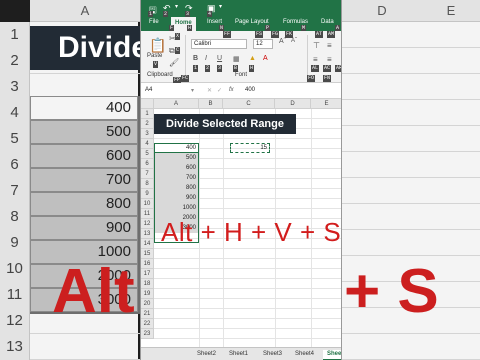 The height and width of the screenshot is (360, 480). I want to click on sheet-tab-sheet4: Sheet4, so click(304, 354).